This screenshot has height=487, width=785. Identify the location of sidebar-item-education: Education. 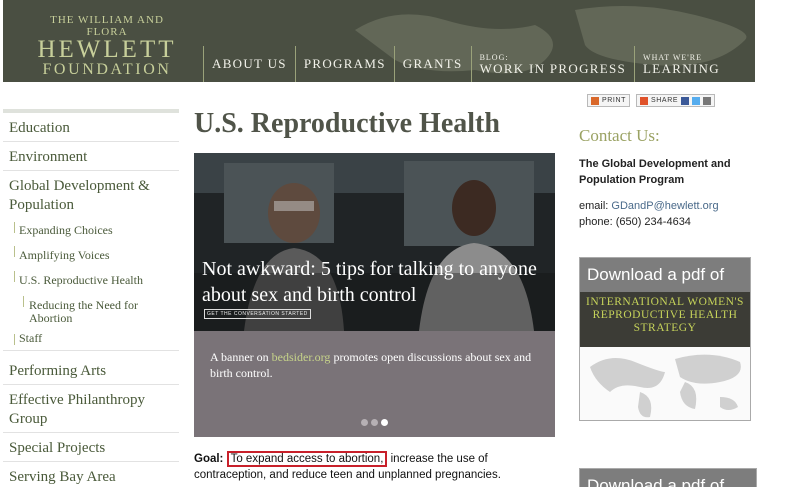
(91, 127).